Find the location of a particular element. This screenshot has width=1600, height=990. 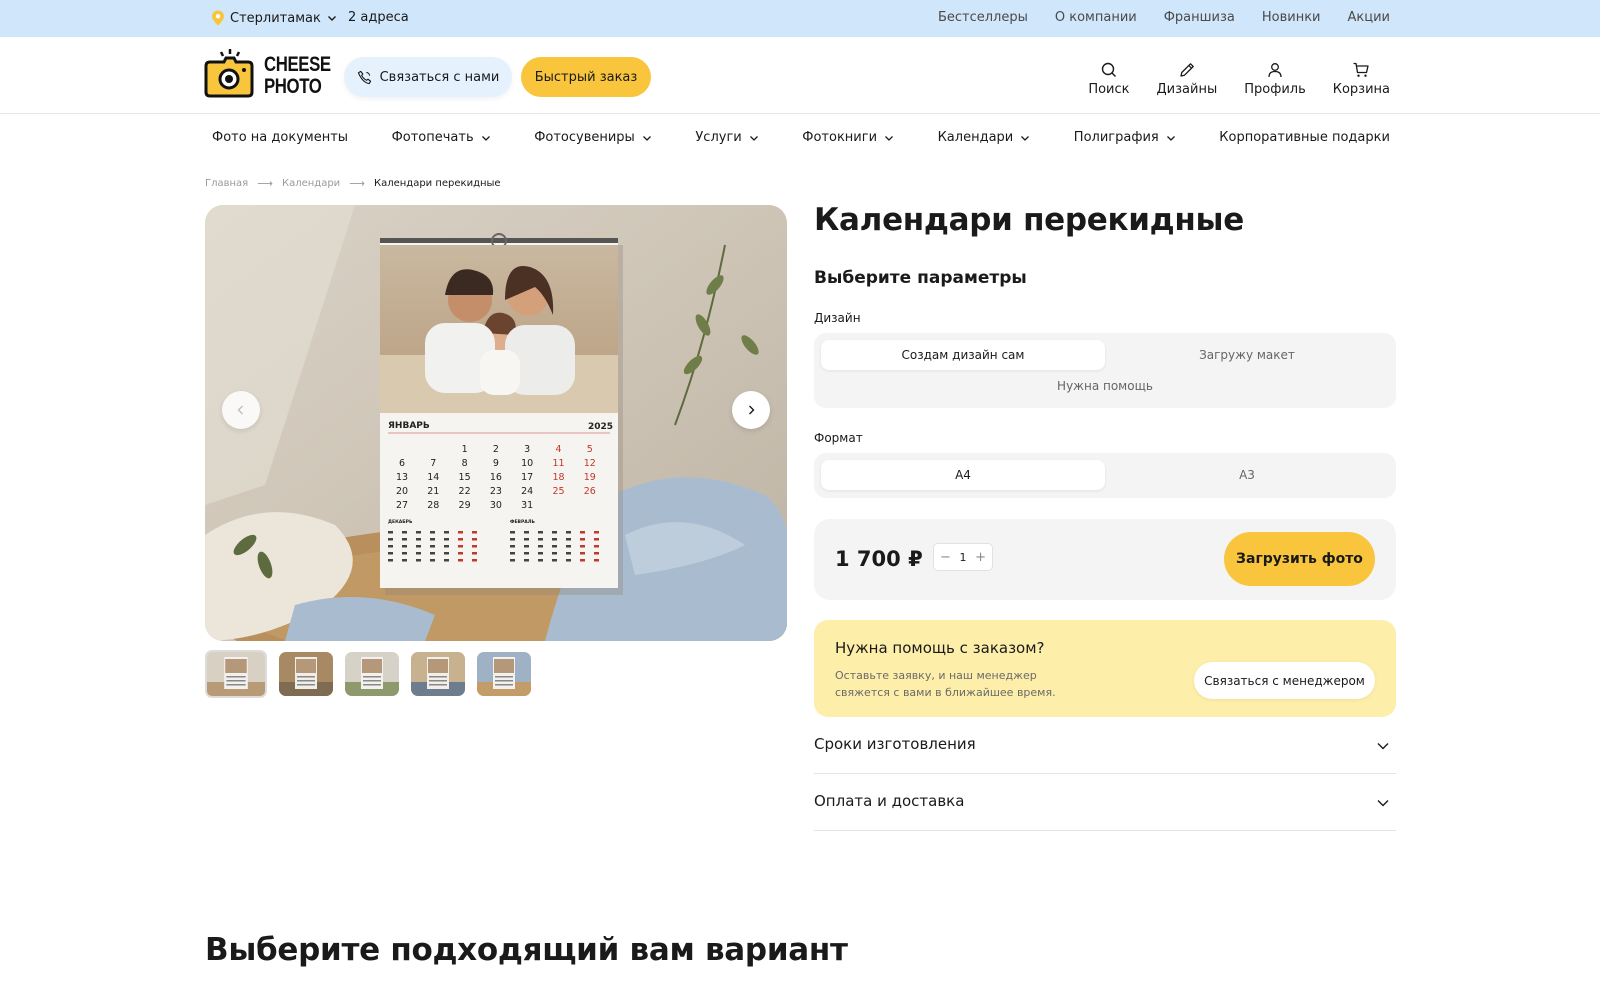

accordion-production-time: Сроки изготовления is located at coordinates (1105, 745).